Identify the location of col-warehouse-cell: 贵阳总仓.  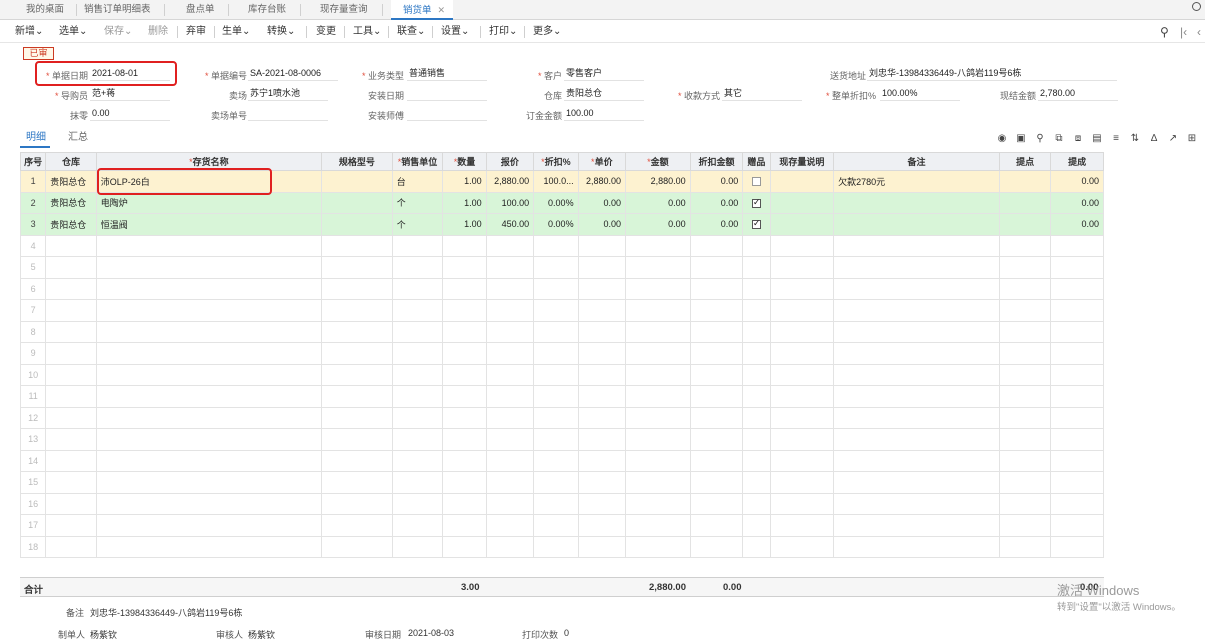
(71, 224).